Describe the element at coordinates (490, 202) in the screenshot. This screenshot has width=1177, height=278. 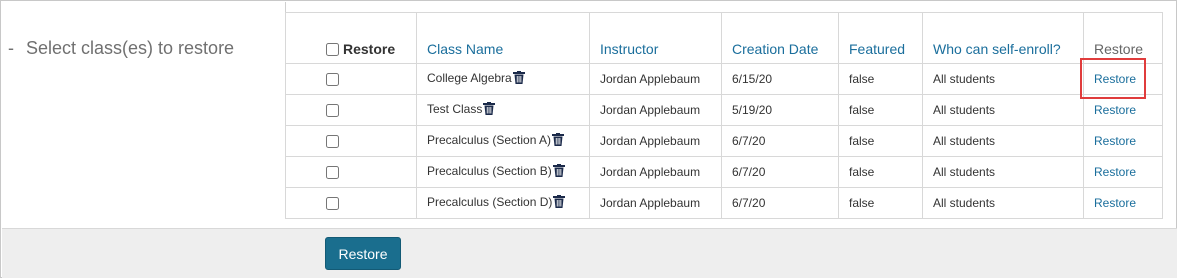
I see `class-name: Precalculus (Section D)` at that location.